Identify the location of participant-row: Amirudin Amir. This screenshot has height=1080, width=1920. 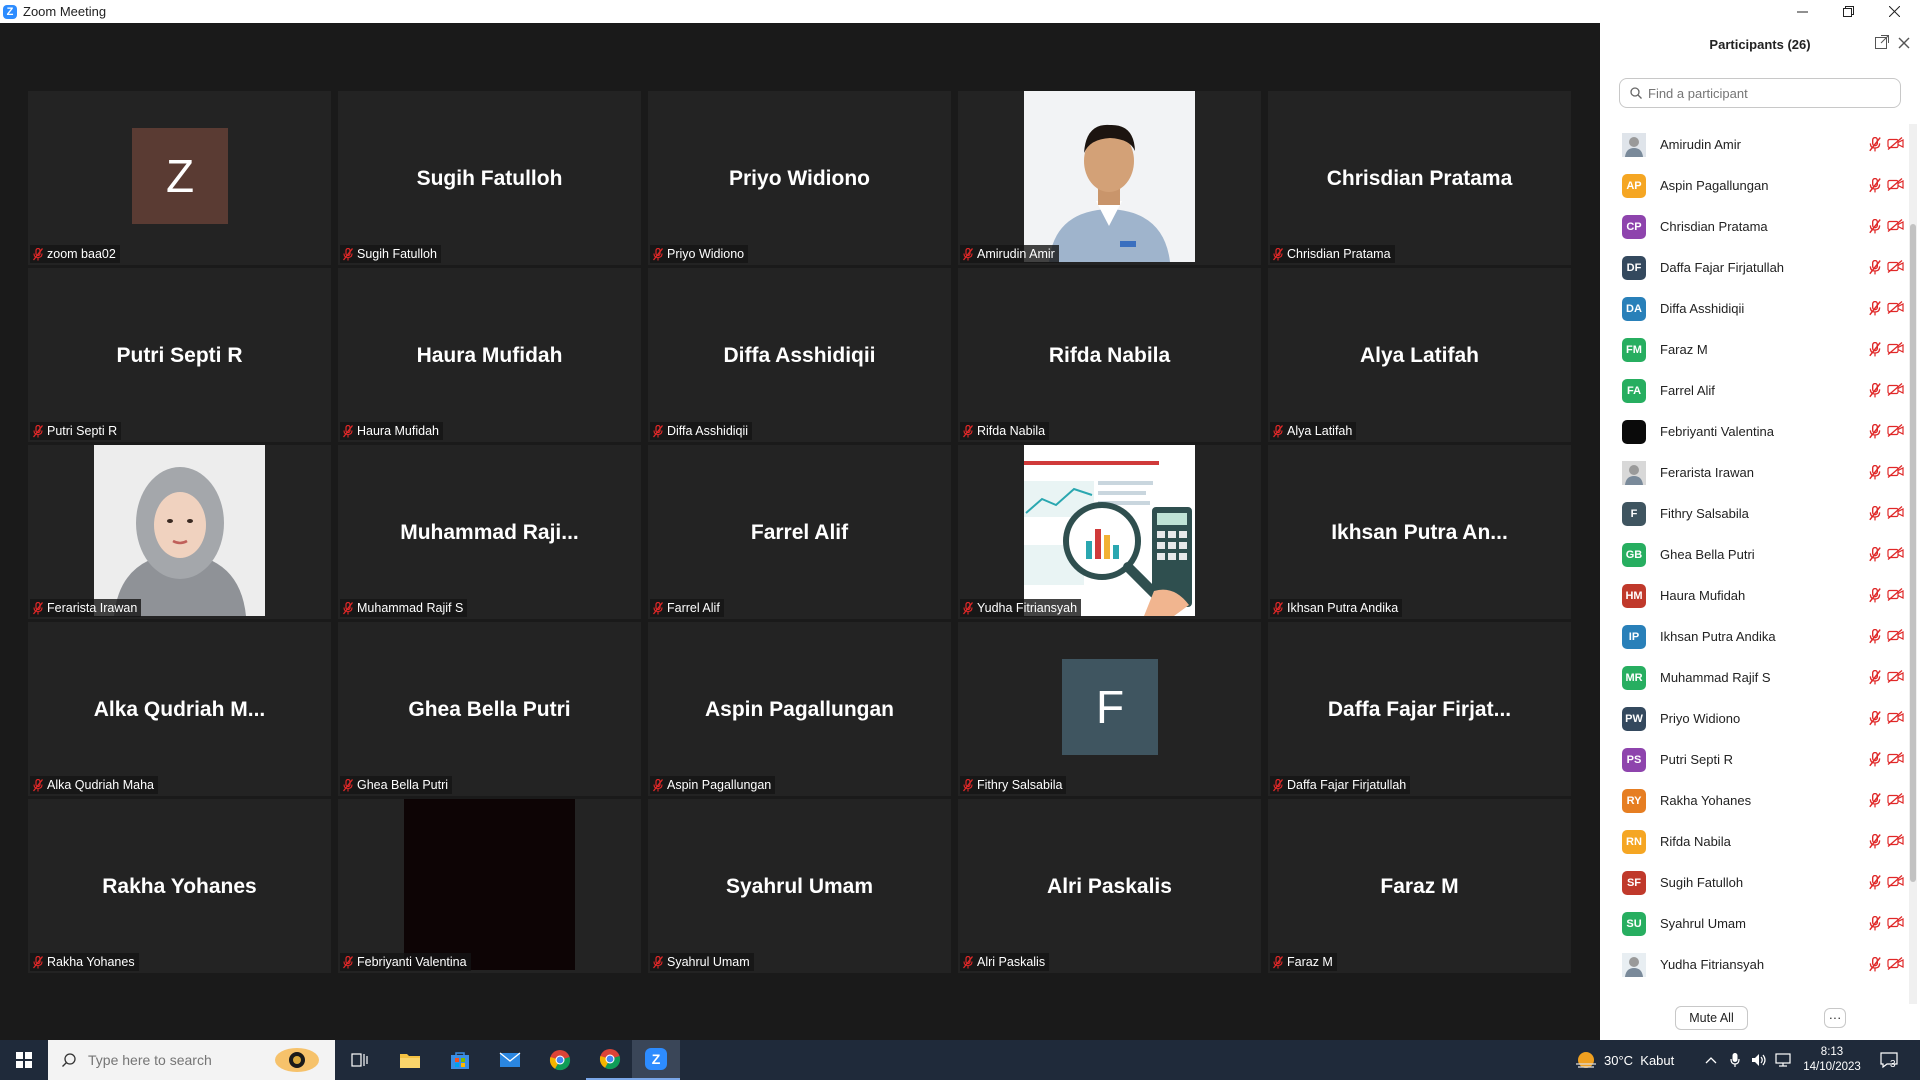
(1753, 144).